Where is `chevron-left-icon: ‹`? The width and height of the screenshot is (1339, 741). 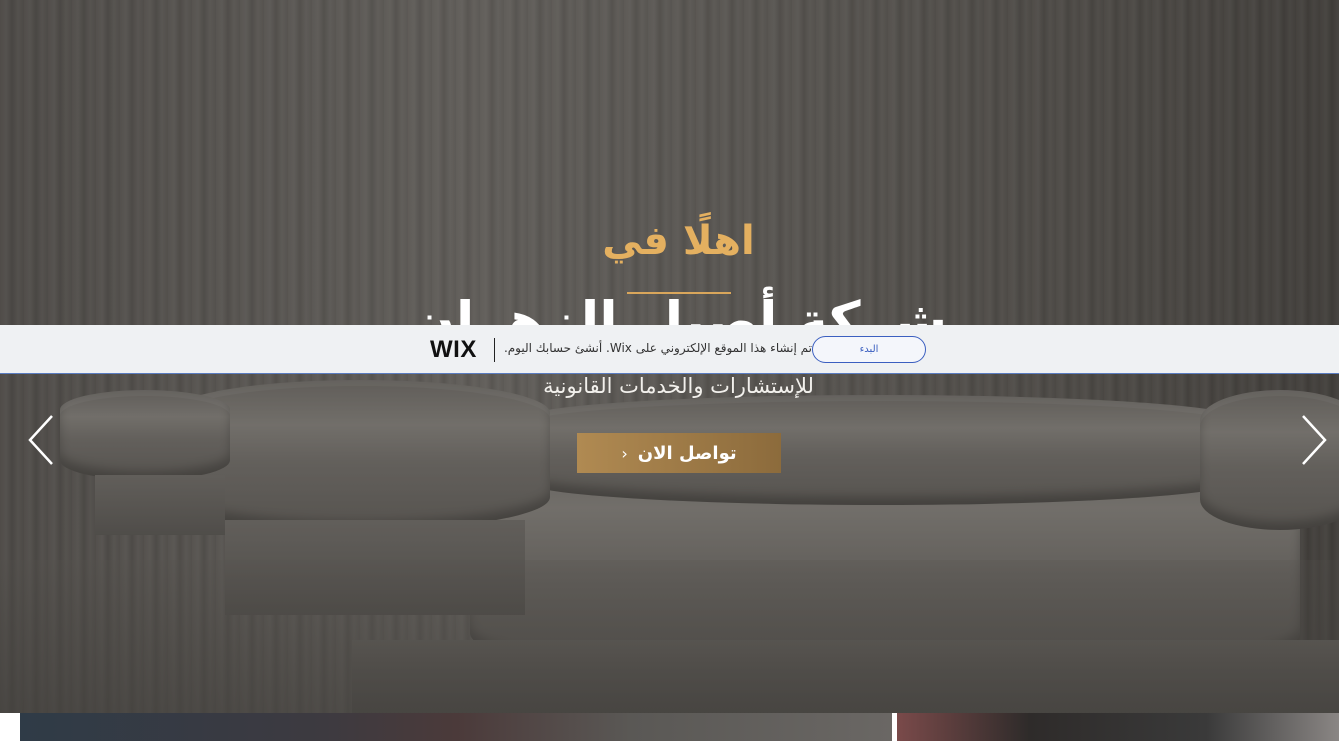
chevron-left-icon: ‹ is located at coordinates (624, 453).